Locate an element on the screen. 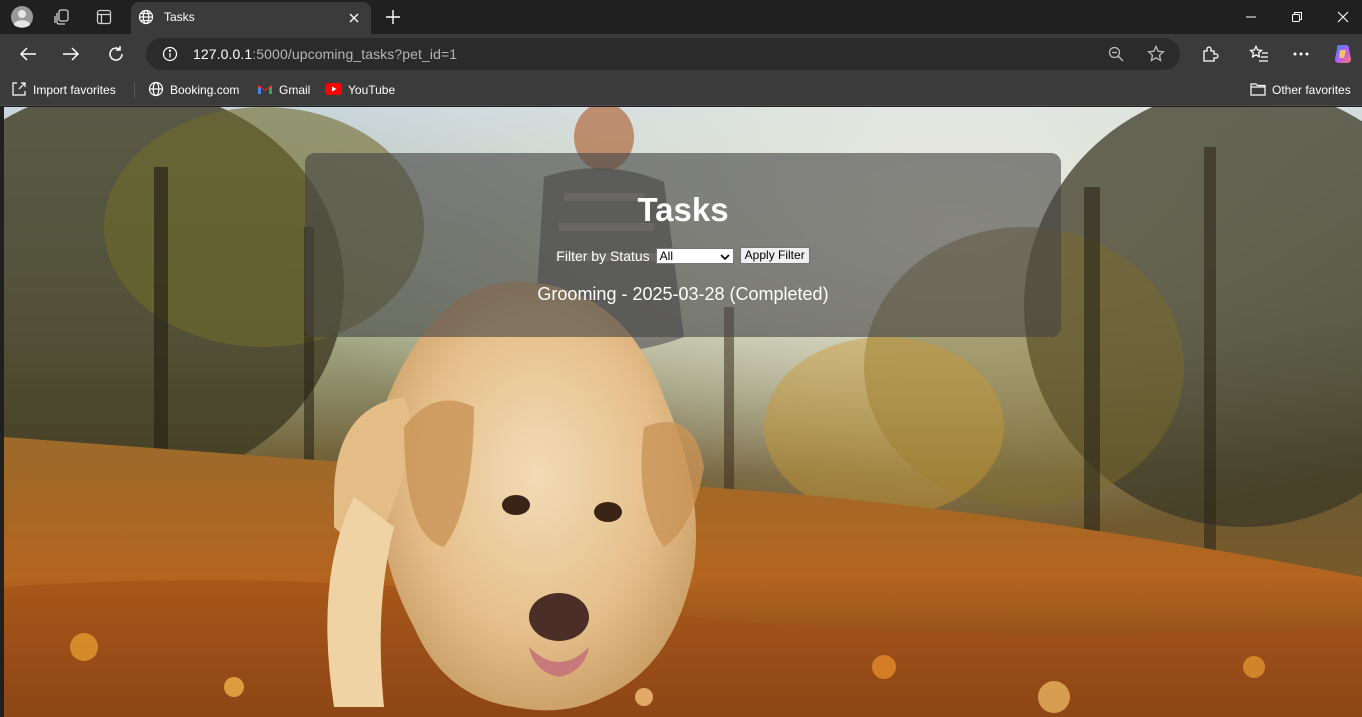 Image resolution: width=1362 pixels, height=717 pixels. url-path: :5000/upcoming_tasks?pet_id=1 is located at coordinates (355, 54).